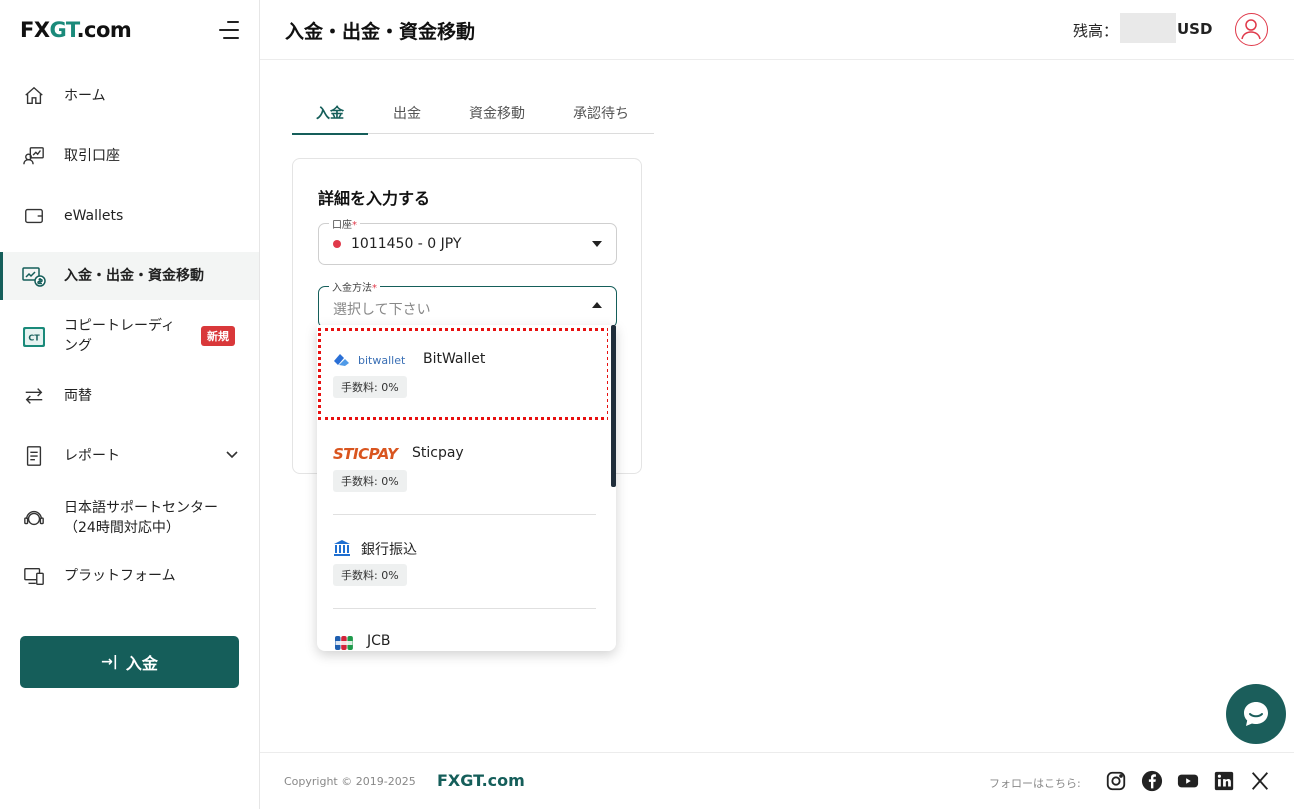  I want to click on balance-currency: USD, so click(1195, 29).